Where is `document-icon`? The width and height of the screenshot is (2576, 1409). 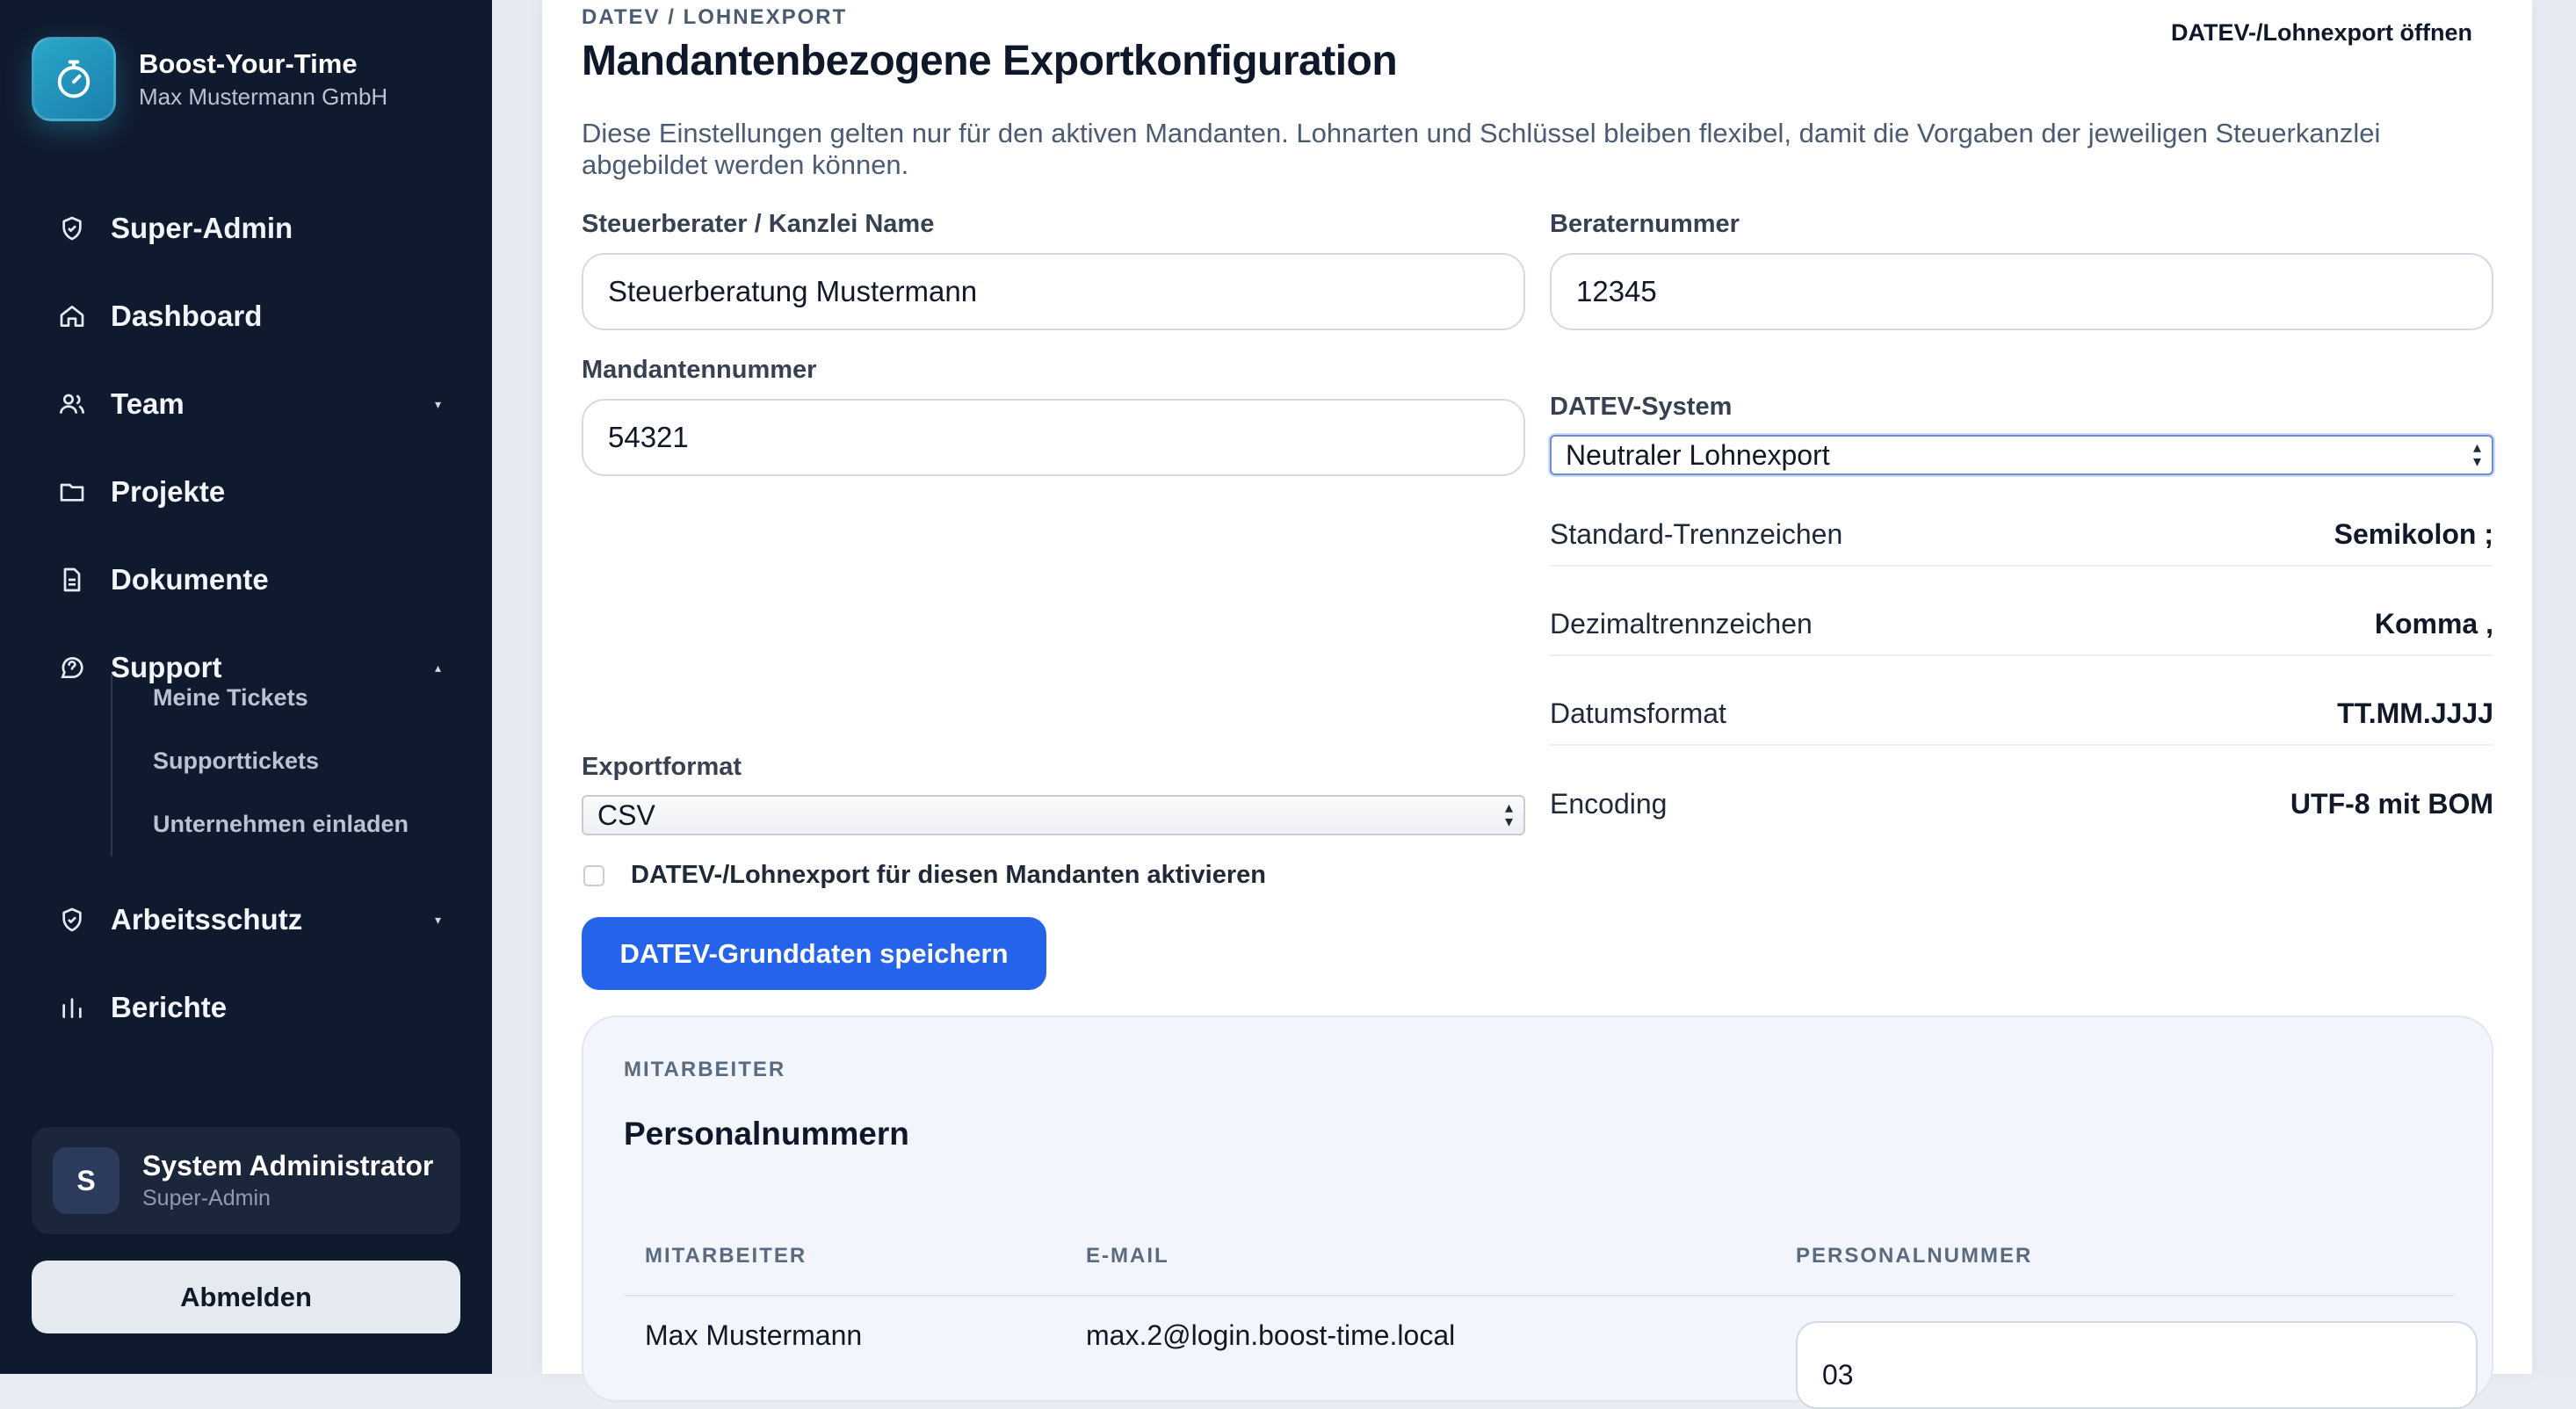
document-icon is located at coordinates (72, 579).